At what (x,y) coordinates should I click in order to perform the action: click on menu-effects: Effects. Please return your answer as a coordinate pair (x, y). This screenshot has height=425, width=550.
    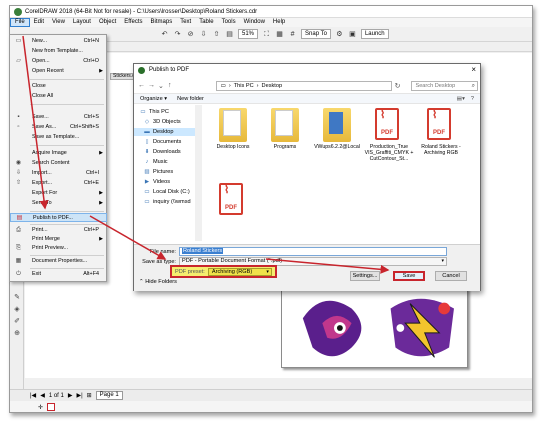
    Looking at the image, I should click on (133, 22).